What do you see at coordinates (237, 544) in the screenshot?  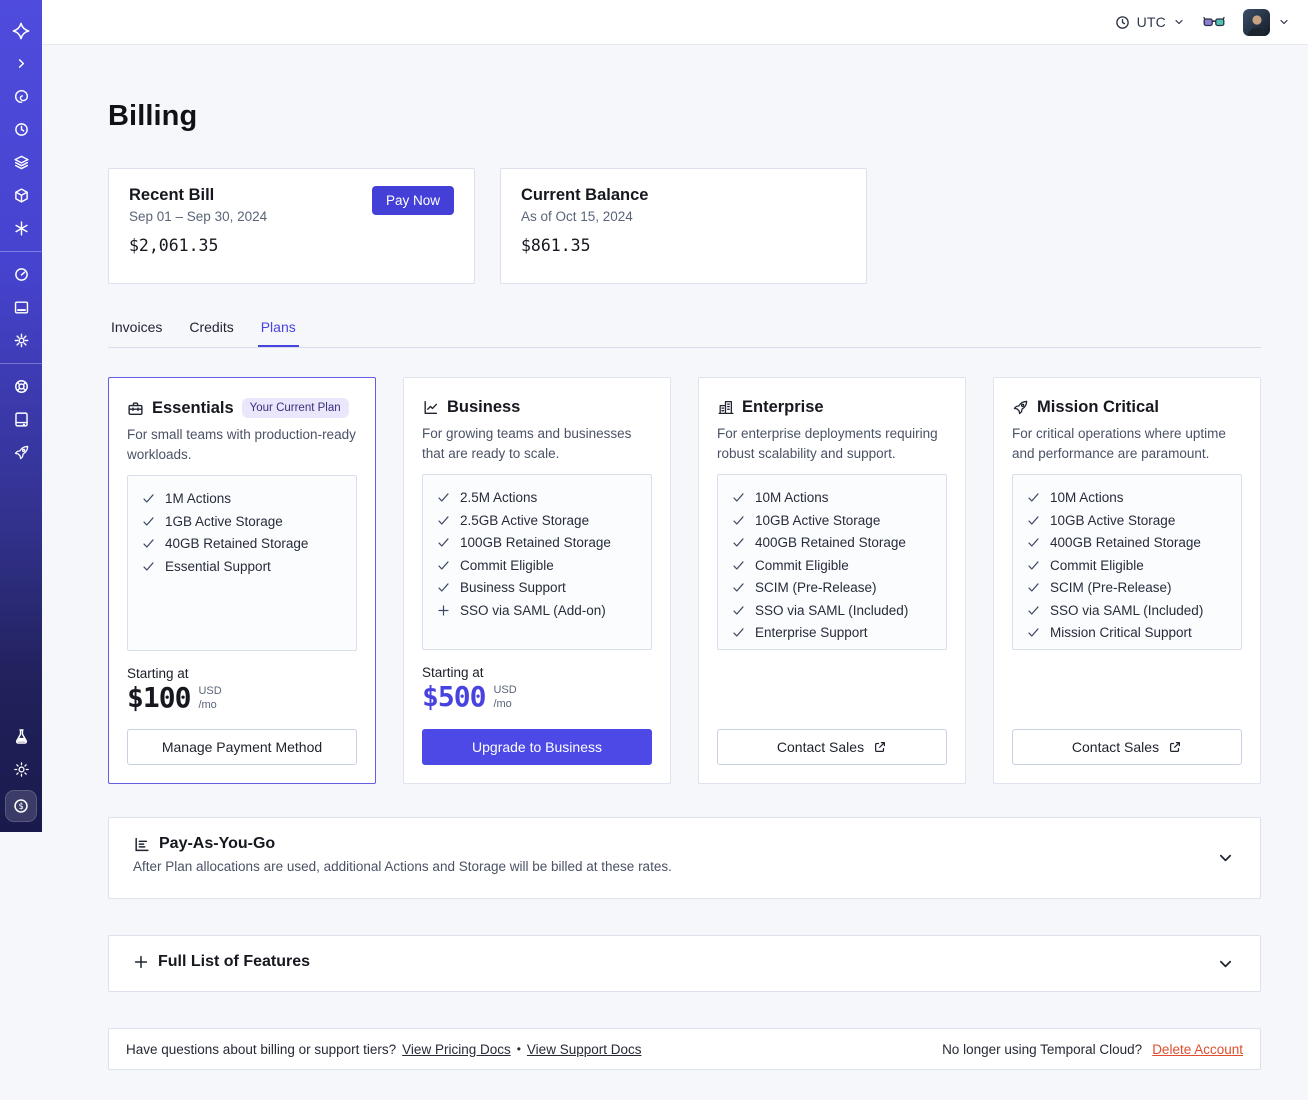 I see `feature-item: 40GB Retained Storage` at bounding box center [237, 544].